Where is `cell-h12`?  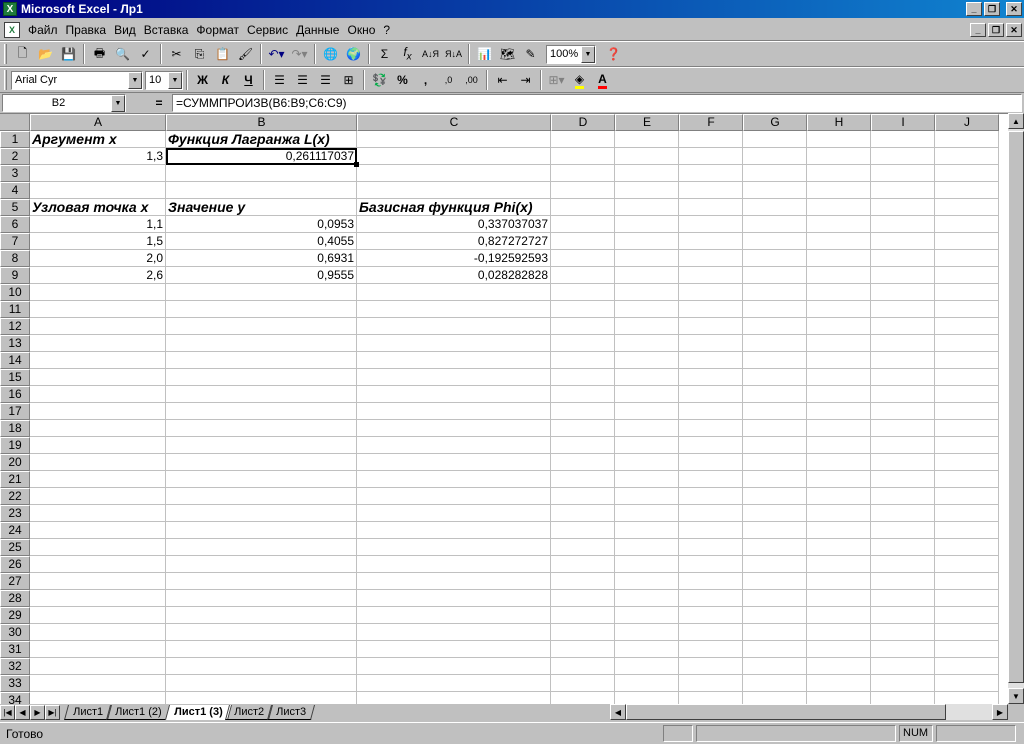
cell-h12 is located at coordinates (839, 326).